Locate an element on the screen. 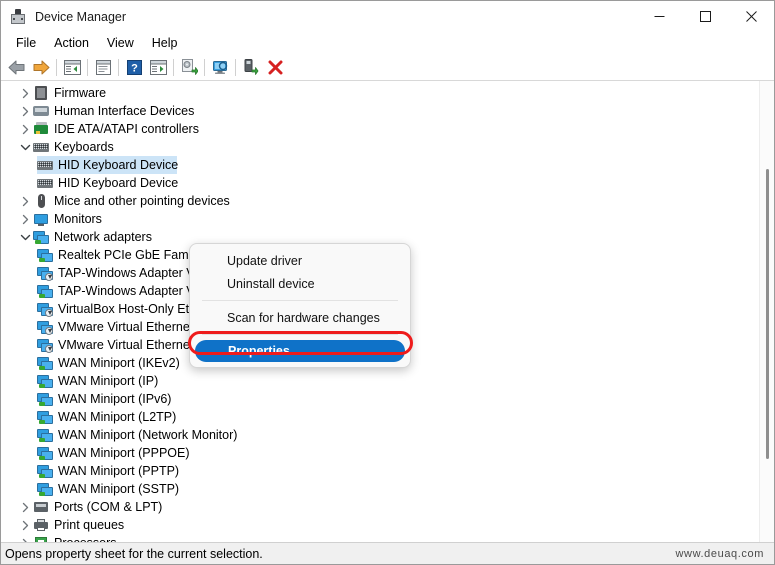 This screenshot has width=775, height=565. close-button is located at coordinates (751, 16).